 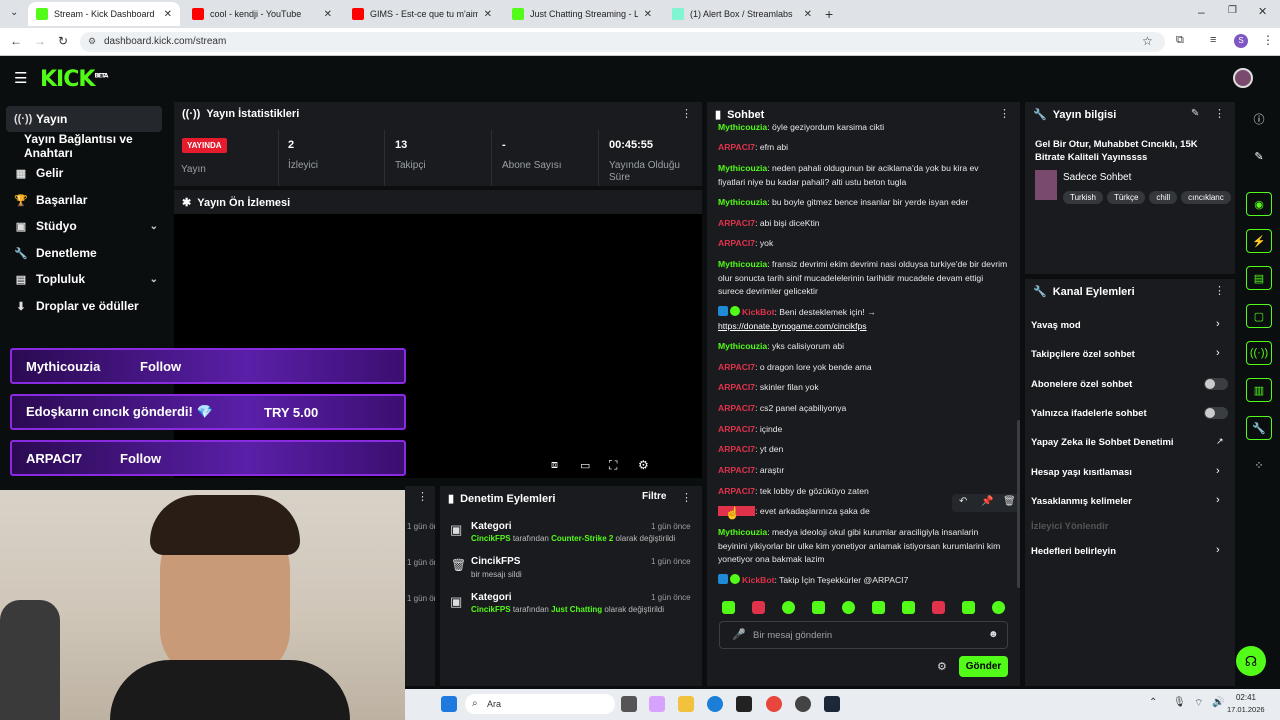 I want to click on site-info-icon: ⚙, so click(x=92, y=41).